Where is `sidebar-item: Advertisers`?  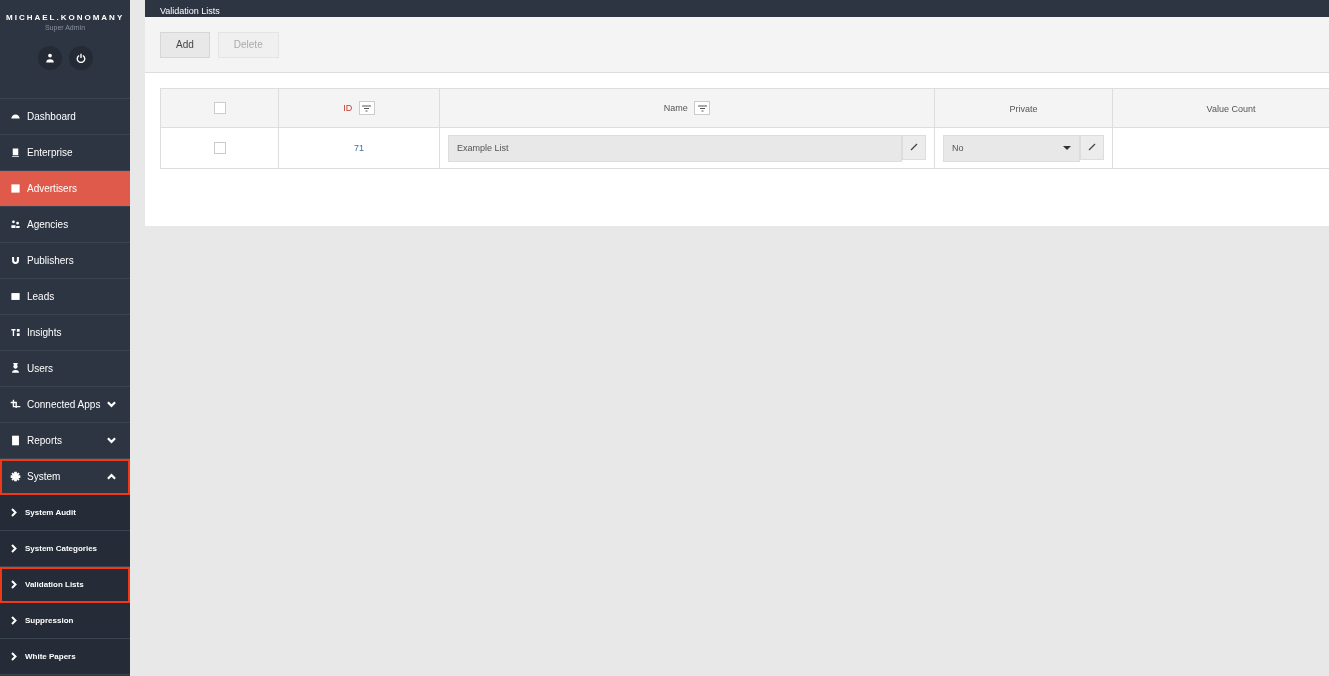 sidebar-item: Advertisers is located at coordinates (65, 189).